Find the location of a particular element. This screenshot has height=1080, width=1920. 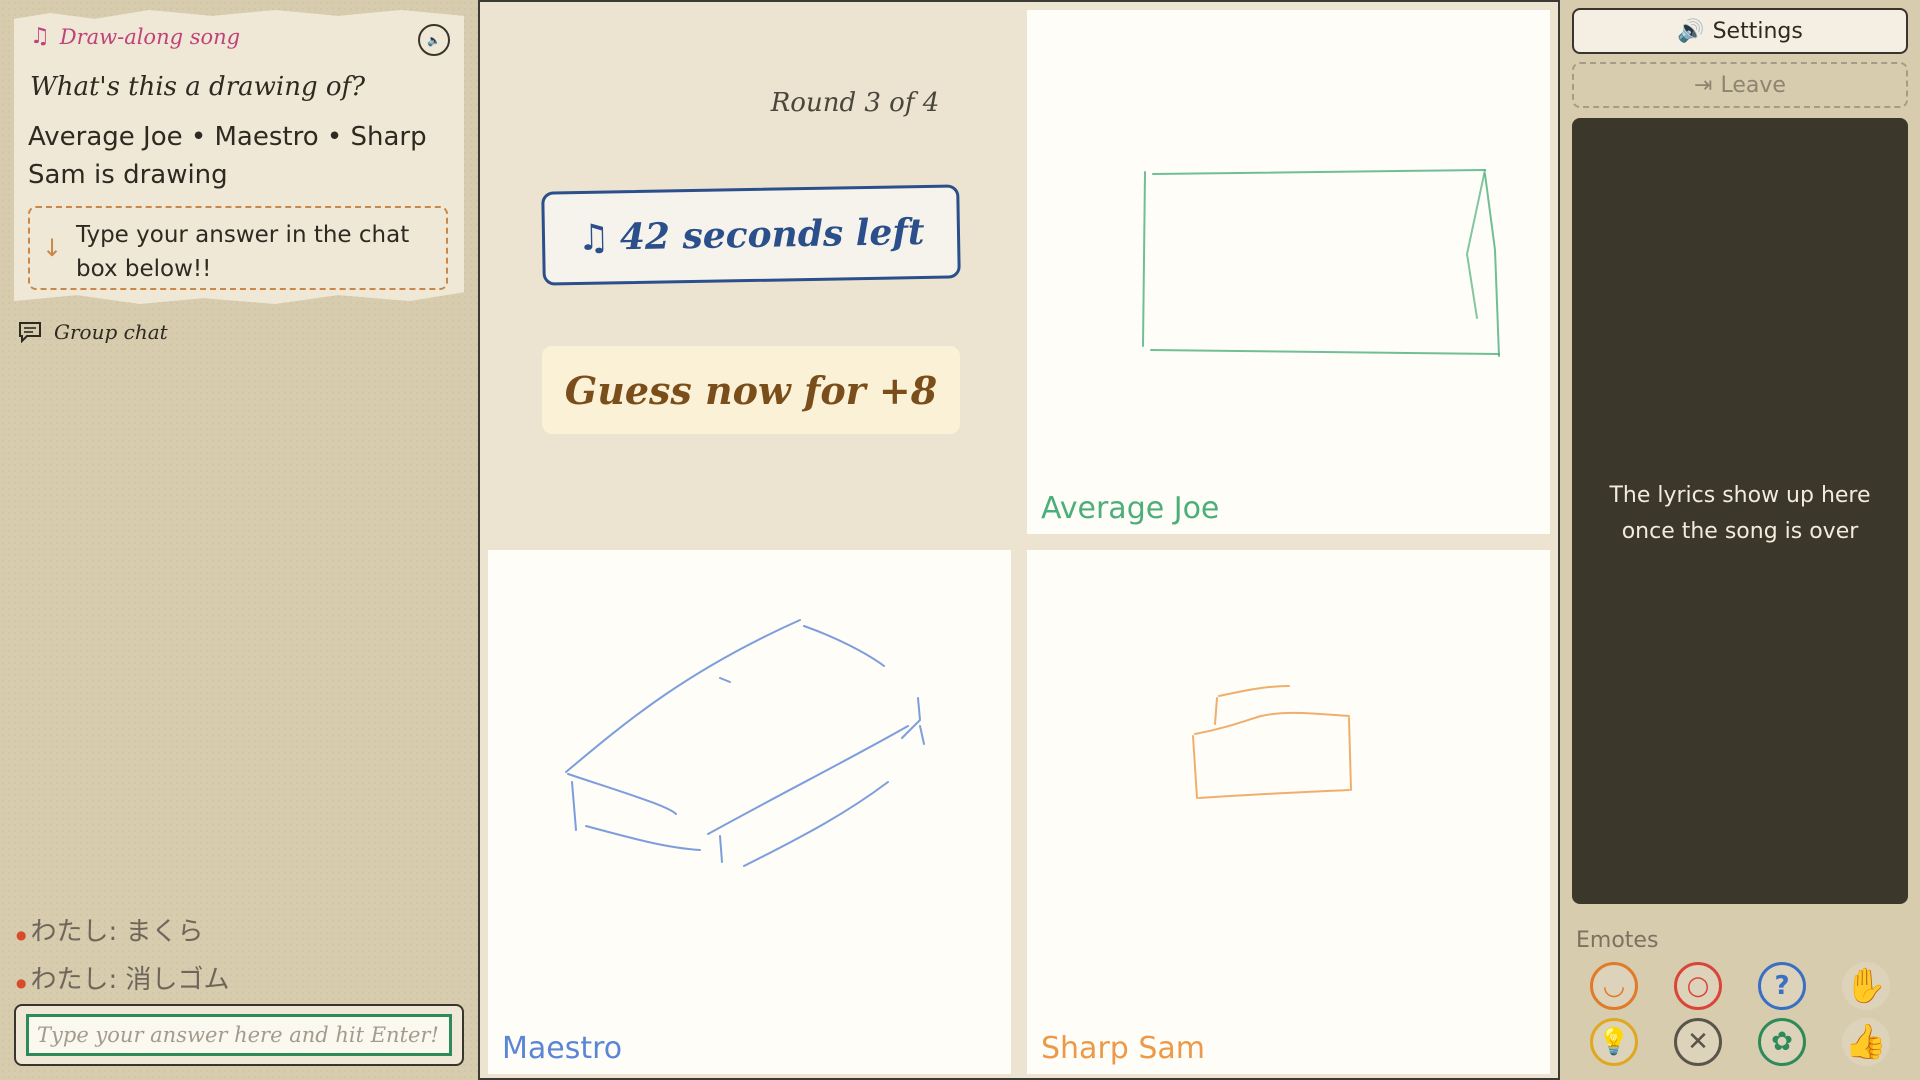

arrow-down-icon: ↓ is located at coordinates (52, 248).